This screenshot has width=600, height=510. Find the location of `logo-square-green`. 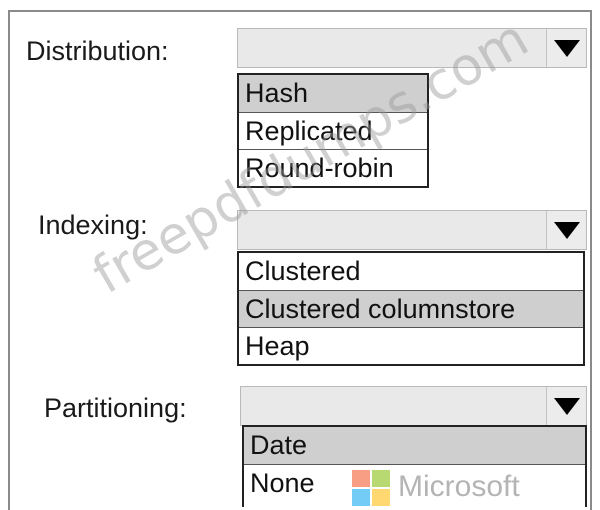

logo-square-green is located at coordinates (381, 478).